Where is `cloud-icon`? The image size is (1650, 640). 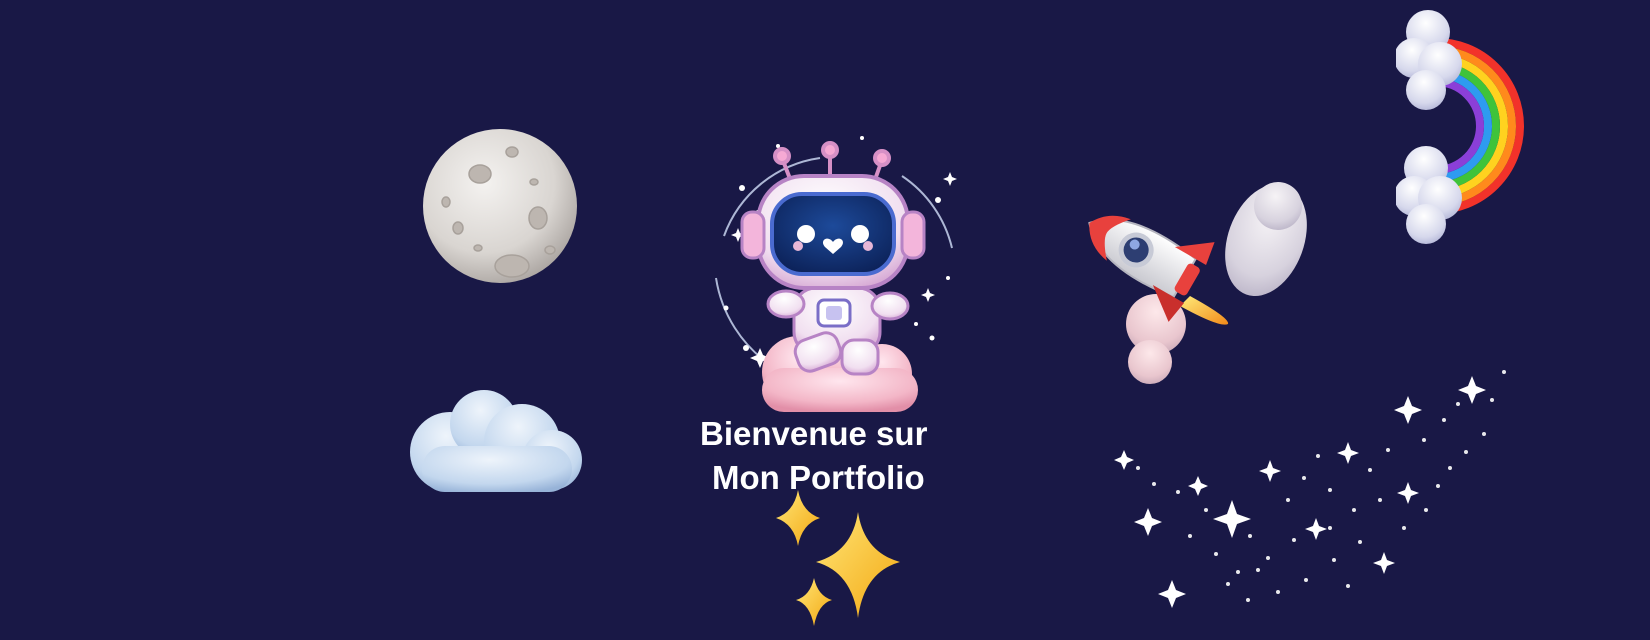
cloud-icon is located at coordinates (496, 441).